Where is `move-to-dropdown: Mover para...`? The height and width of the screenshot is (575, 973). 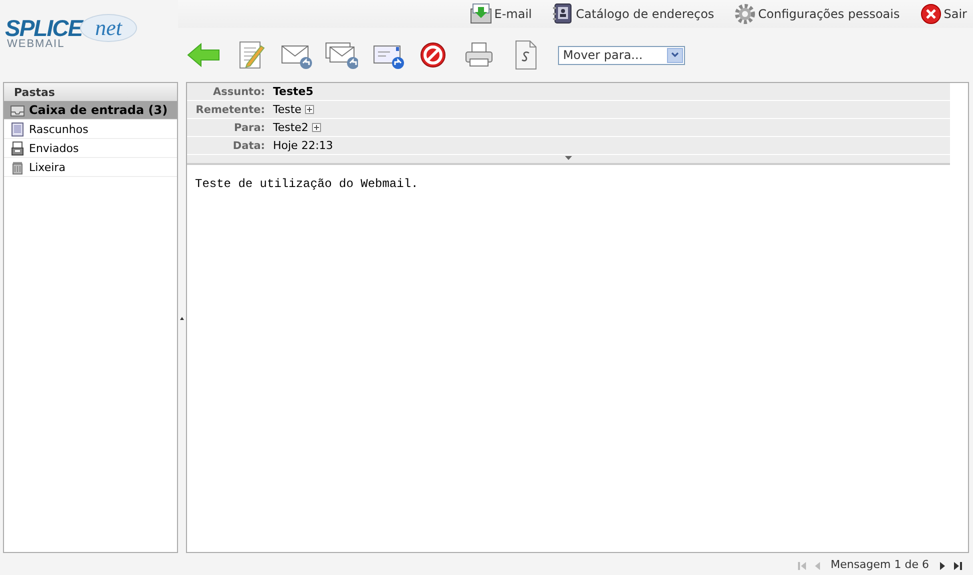 move-to-dropdown: Mover para... is located at coordinates (621, 55).